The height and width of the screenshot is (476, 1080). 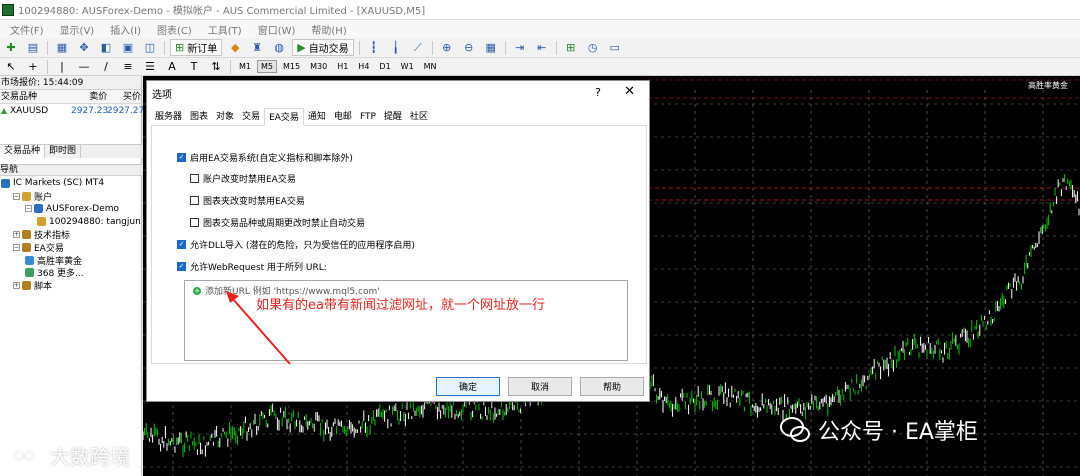 What do you see at coordinates (150, 48) in the screenshot?
I see `strategy-tester-icon: ◫` at bounding box center [150, 48].